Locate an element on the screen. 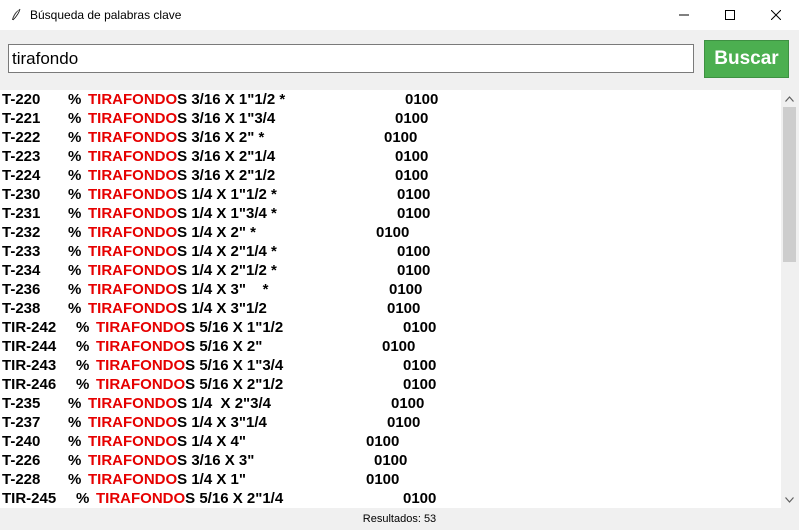 The image size is (799, 530). item-description: TIRAFONDOS 1/4 X 3" * is located at coordinates (178, 289).